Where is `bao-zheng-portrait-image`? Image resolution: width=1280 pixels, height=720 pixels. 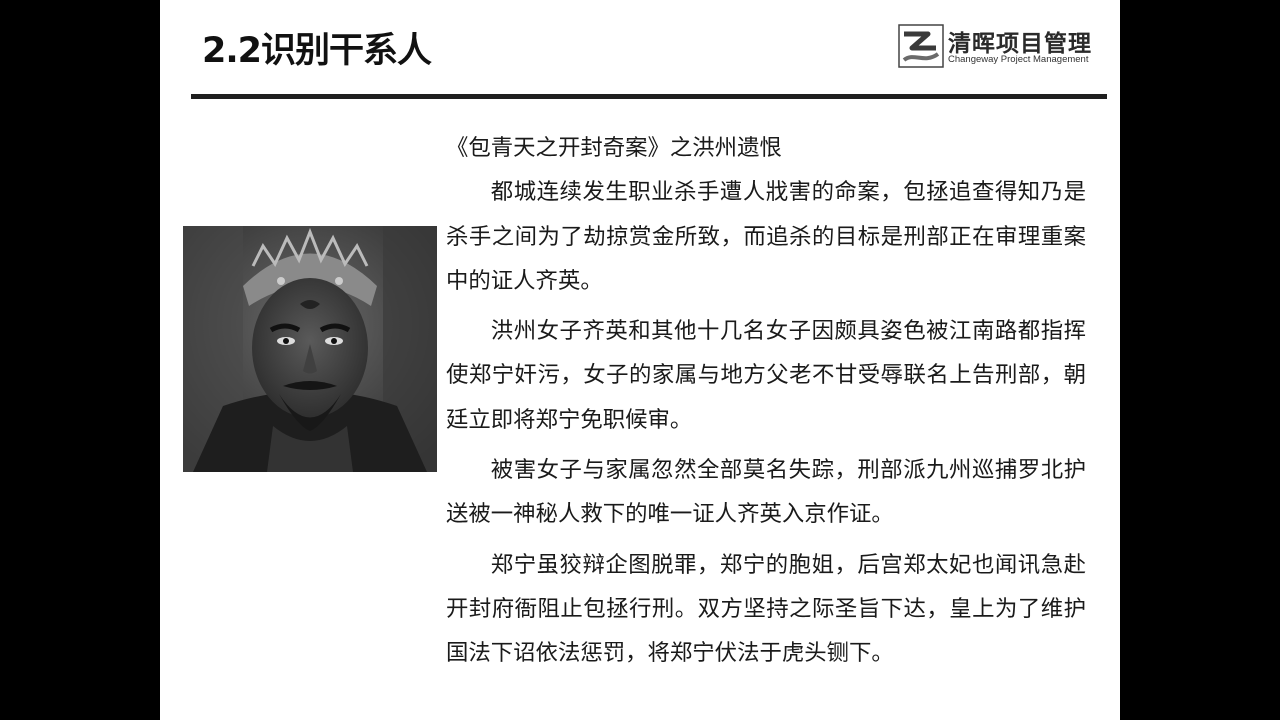
bao-zheng-portrait-image is located at coordinates (310, 349).